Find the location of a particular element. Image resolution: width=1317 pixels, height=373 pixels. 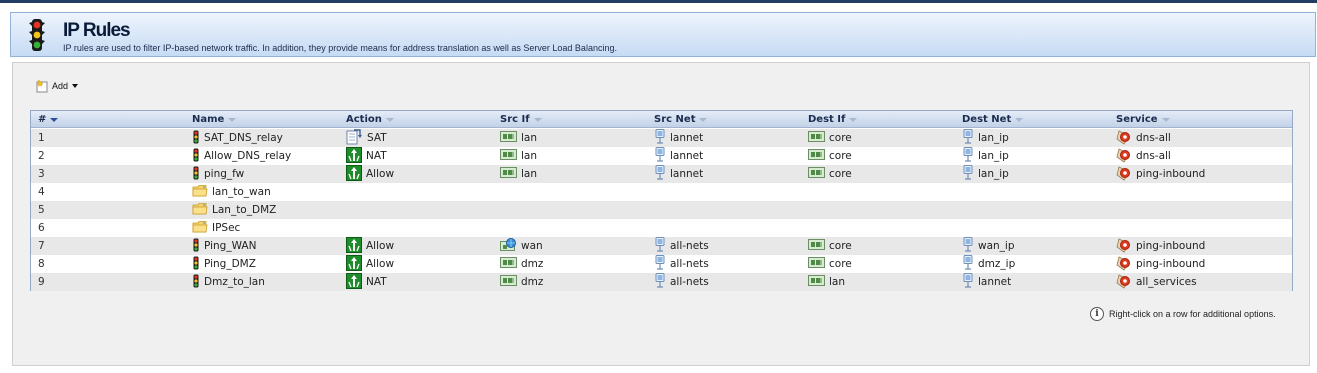

cell-num: 5 is located at coordinates (41, 210).